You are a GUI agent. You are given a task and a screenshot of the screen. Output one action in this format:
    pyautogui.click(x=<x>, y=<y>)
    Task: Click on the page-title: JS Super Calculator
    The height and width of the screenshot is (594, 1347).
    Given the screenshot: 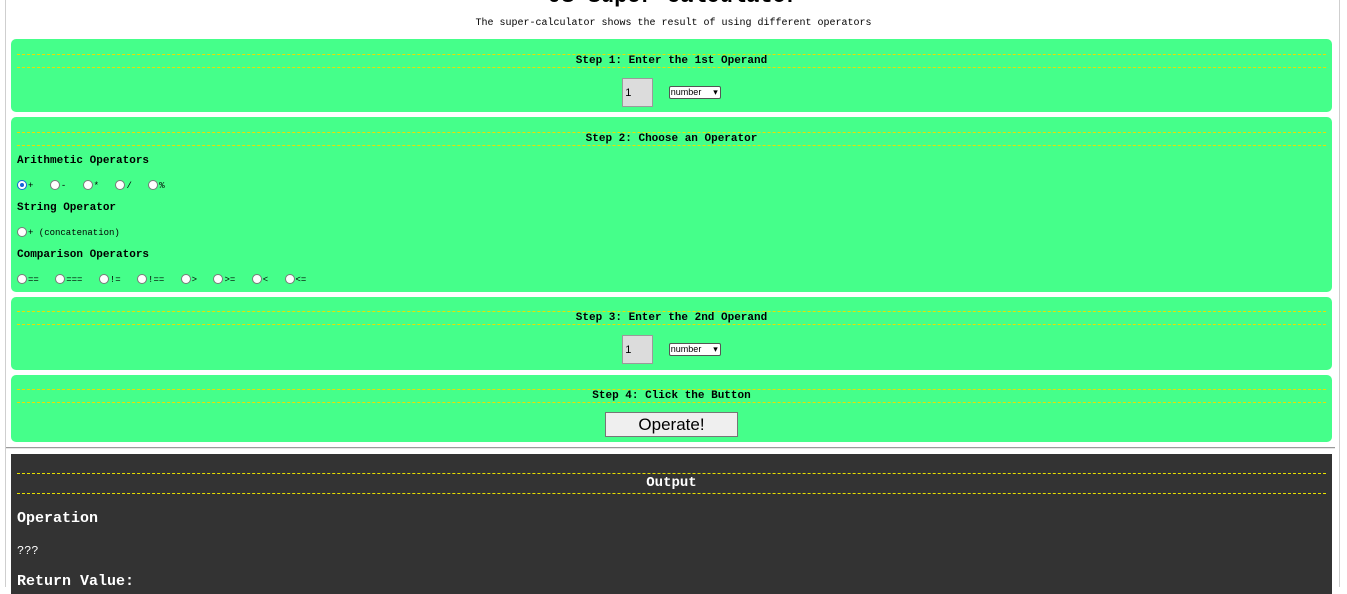 What is the action you would take?
    pyautogui.click(x=673, y=5)
    